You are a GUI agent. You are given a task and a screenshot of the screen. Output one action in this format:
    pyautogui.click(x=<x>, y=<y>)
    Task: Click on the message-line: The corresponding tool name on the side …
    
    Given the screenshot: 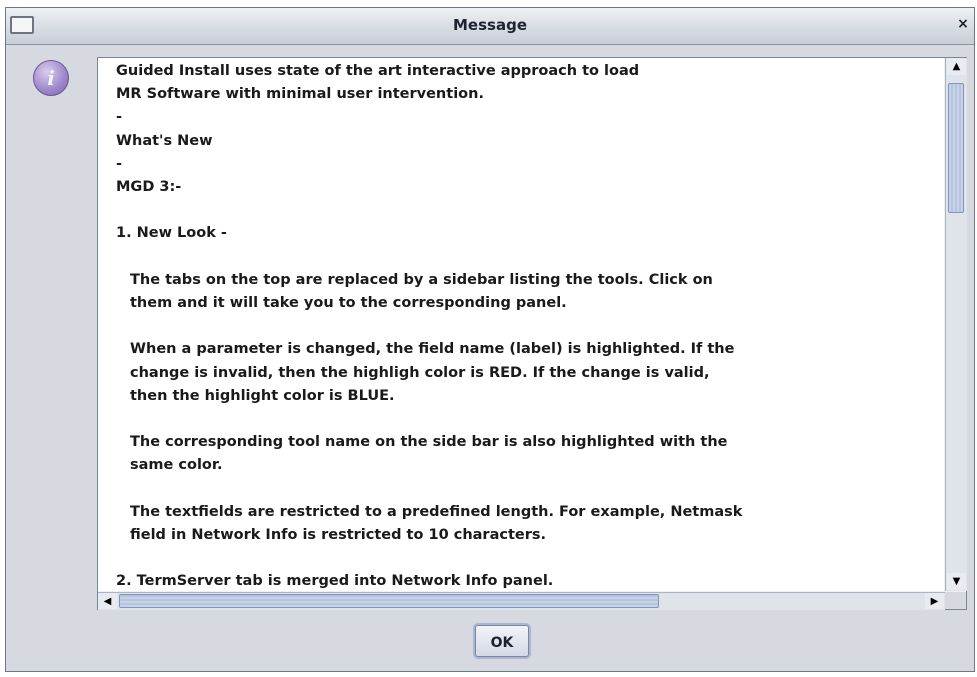 What is the action you would take?
    pyautogui.click(x=429, y=442)
    